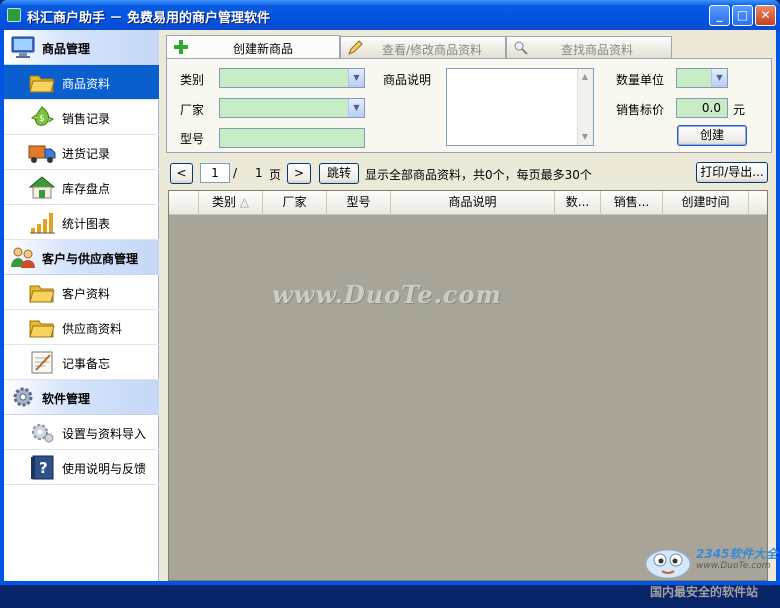 The height and width of the screenshot is (608, 780). I want to click on create-button: 创建, so click(712, 135).